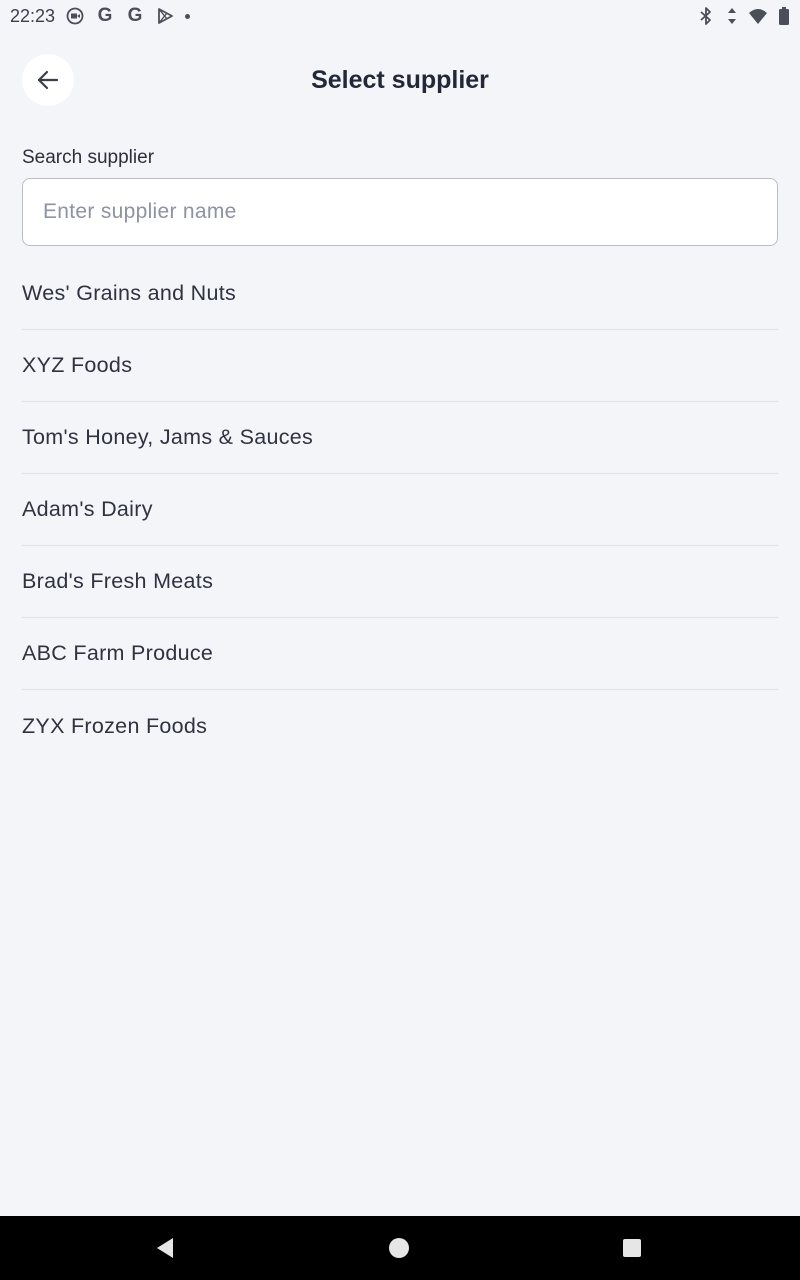 The height and width of the screenshot is (1280, 800). I want to click on supplier-item: Tom's Honey, Jams & Sauces, so click(400, 438).